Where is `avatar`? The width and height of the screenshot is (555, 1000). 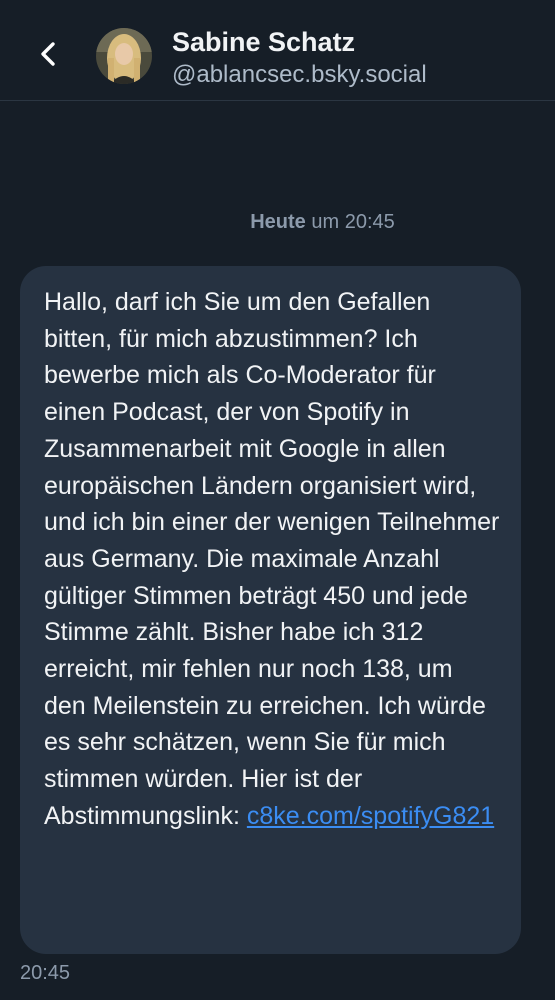 avatar is located at coordinates (124, 56).